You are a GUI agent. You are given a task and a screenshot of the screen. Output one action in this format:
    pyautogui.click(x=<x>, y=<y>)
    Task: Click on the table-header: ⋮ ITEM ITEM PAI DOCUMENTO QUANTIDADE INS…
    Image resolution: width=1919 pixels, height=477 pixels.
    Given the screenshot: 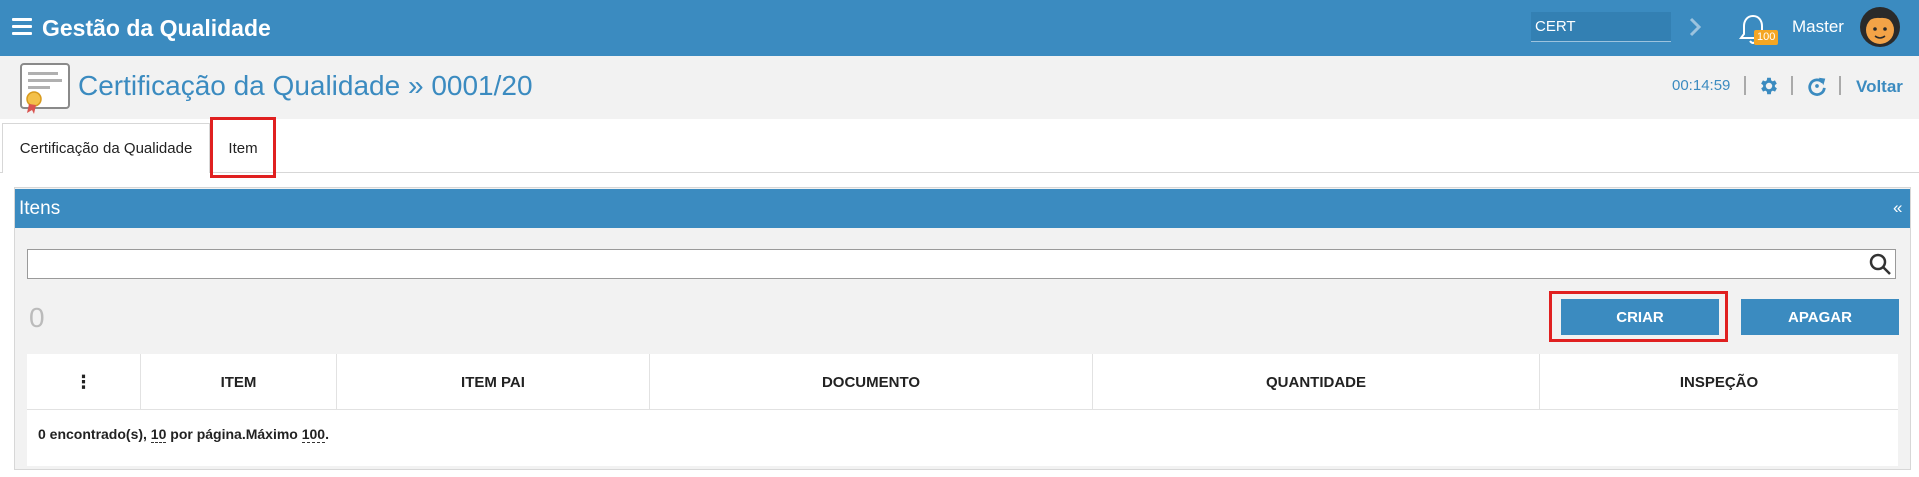 What is the action you would take?
    pyautogui.click(x=962, y=382)
    